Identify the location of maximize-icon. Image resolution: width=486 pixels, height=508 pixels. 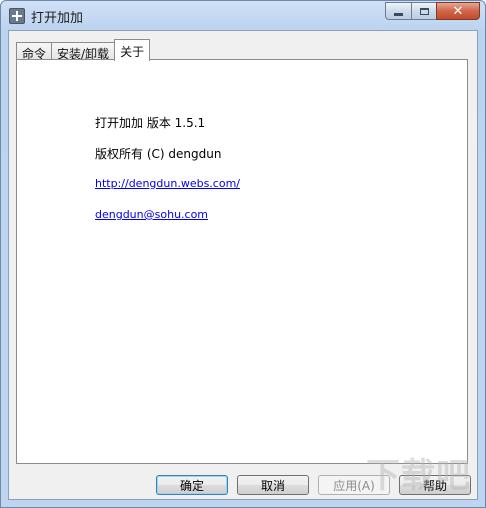
(424, 11).